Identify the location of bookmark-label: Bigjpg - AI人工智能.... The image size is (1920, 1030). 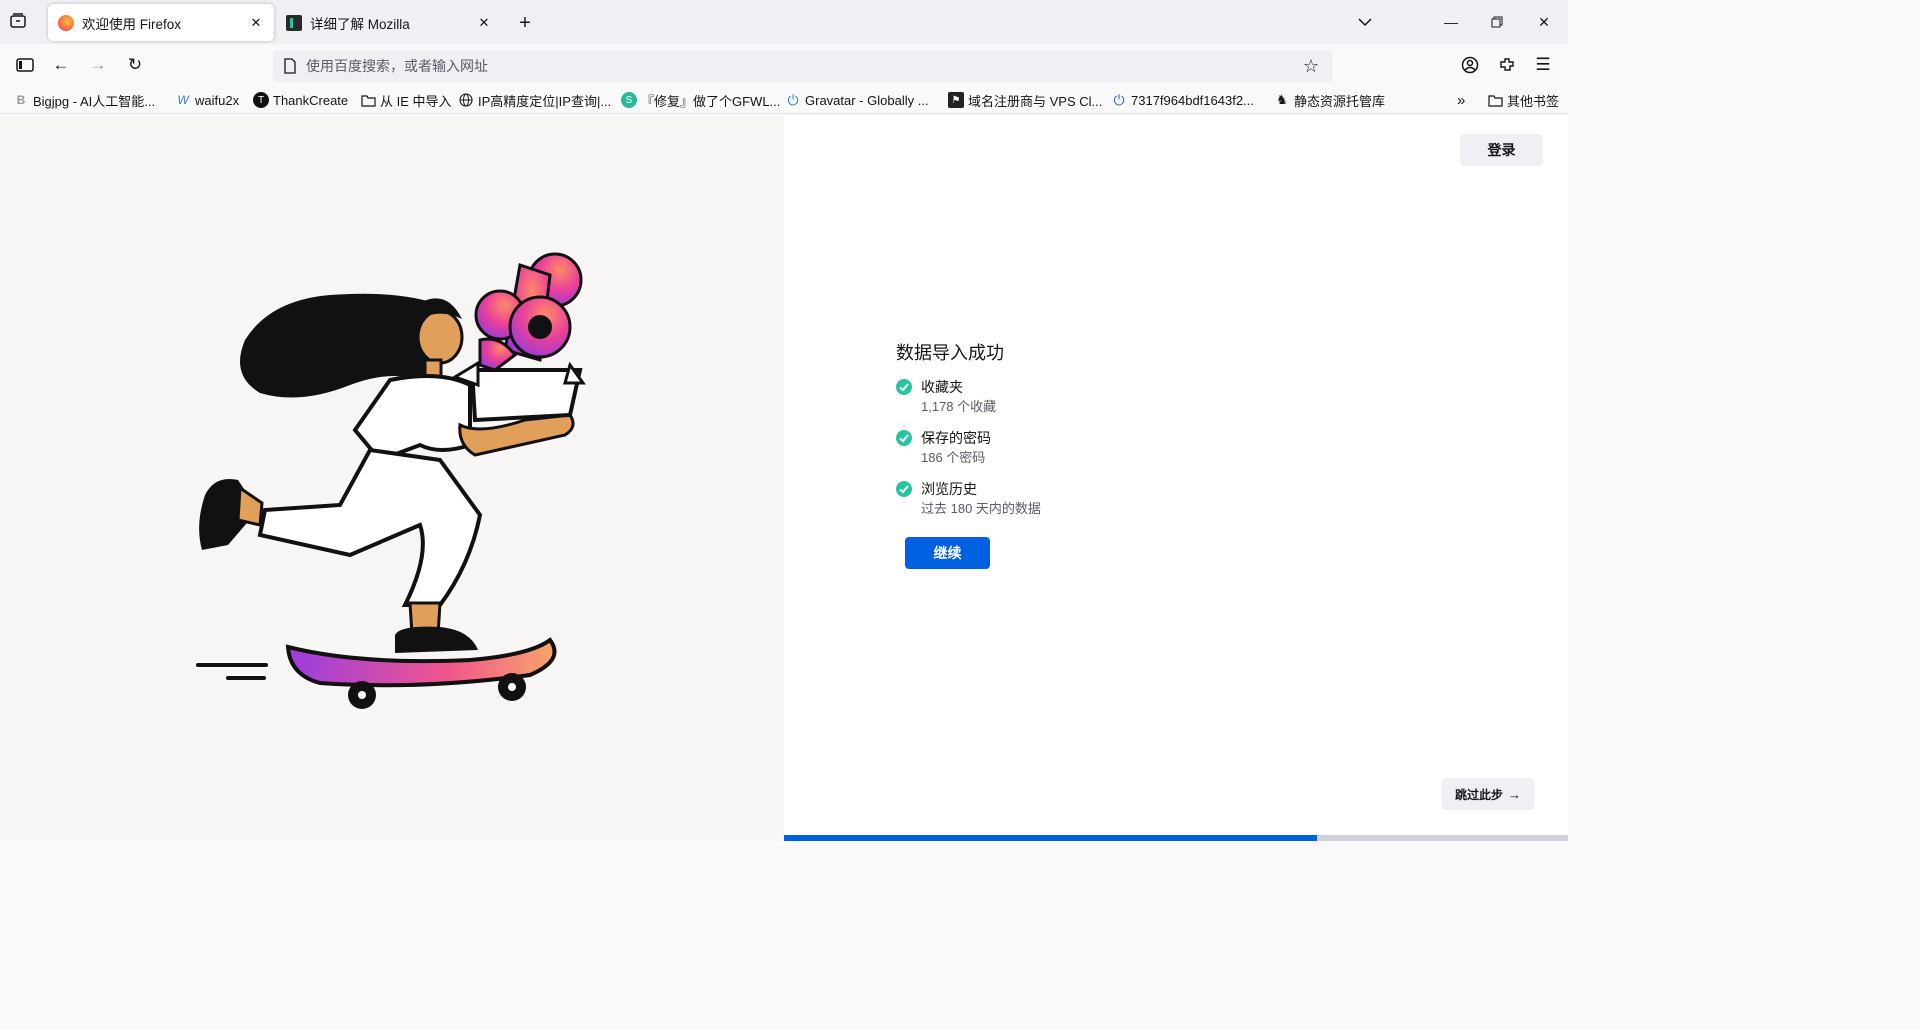
(94, 101).